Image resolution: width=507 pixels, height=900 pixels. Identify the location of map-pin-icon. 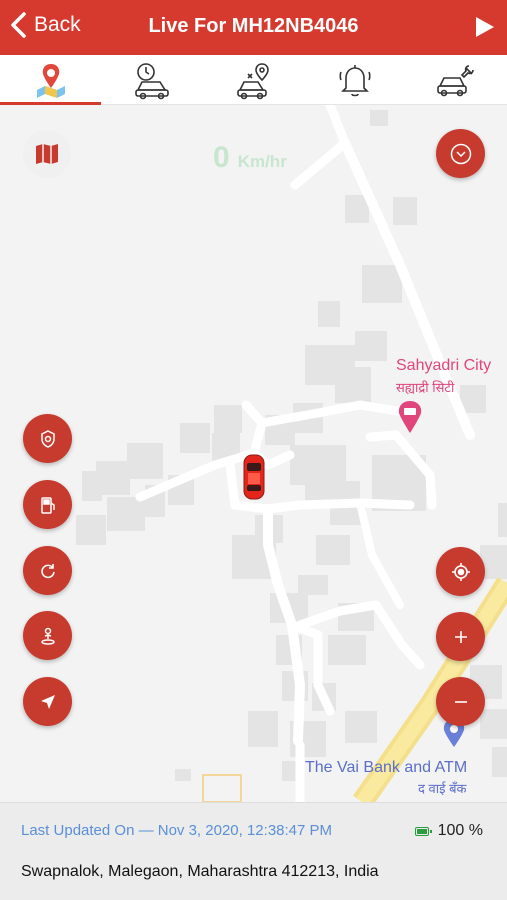
(50, 80).